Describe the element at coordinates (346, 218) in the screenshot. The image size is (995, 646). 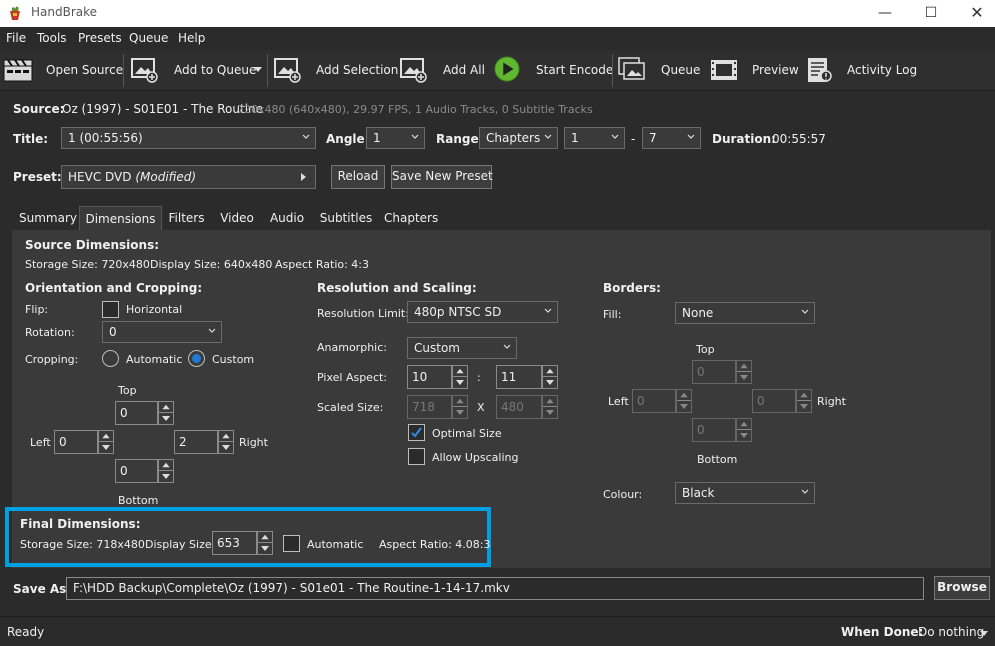
I see `tab-subtitles: Subtitles` at that location.